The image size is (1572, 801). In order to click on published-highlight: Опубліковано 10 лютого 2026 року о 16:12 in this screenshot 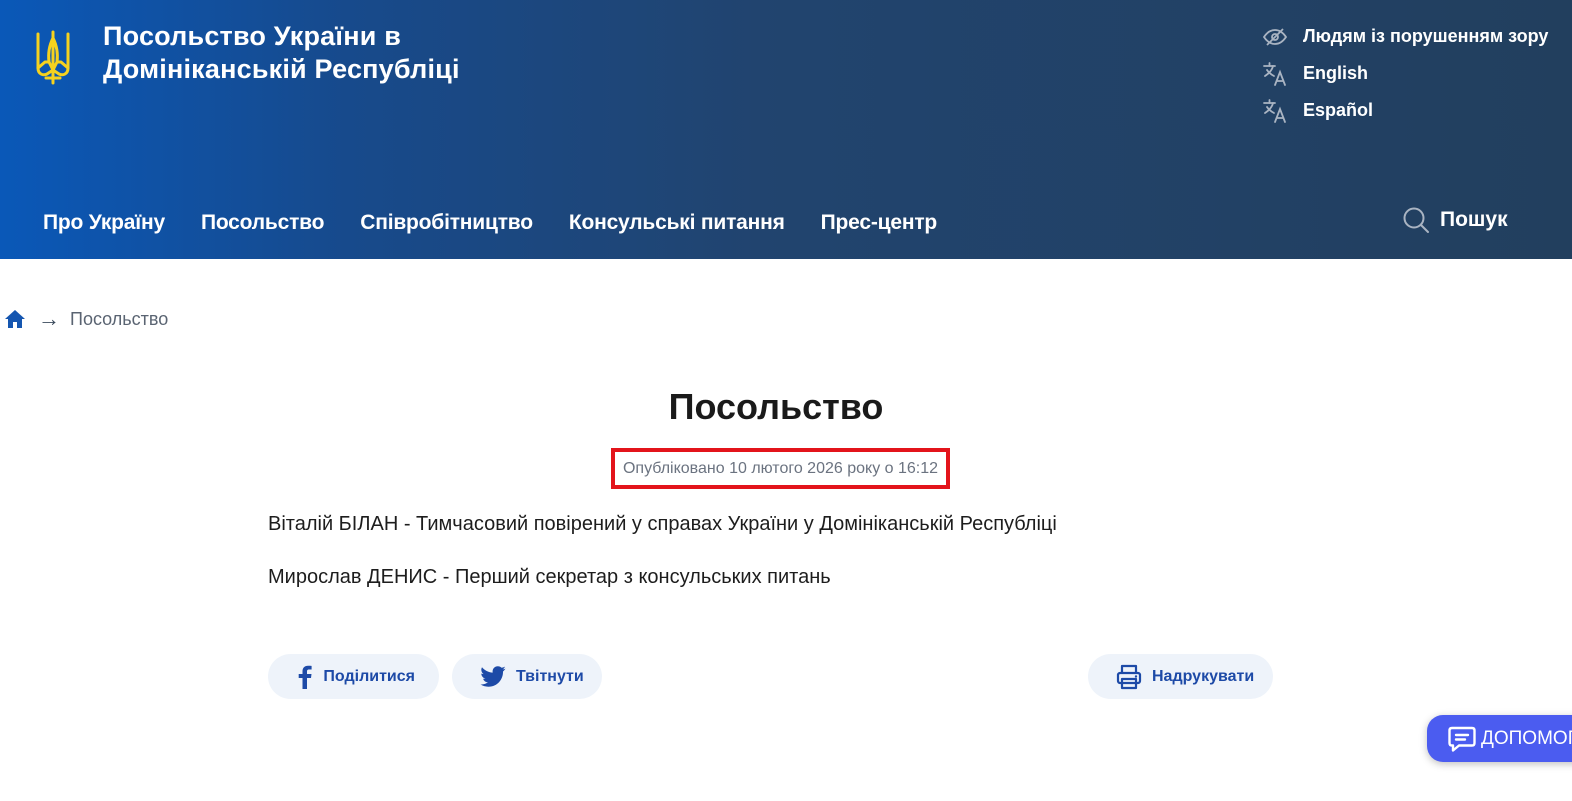, I will do `click(780, 468)`.